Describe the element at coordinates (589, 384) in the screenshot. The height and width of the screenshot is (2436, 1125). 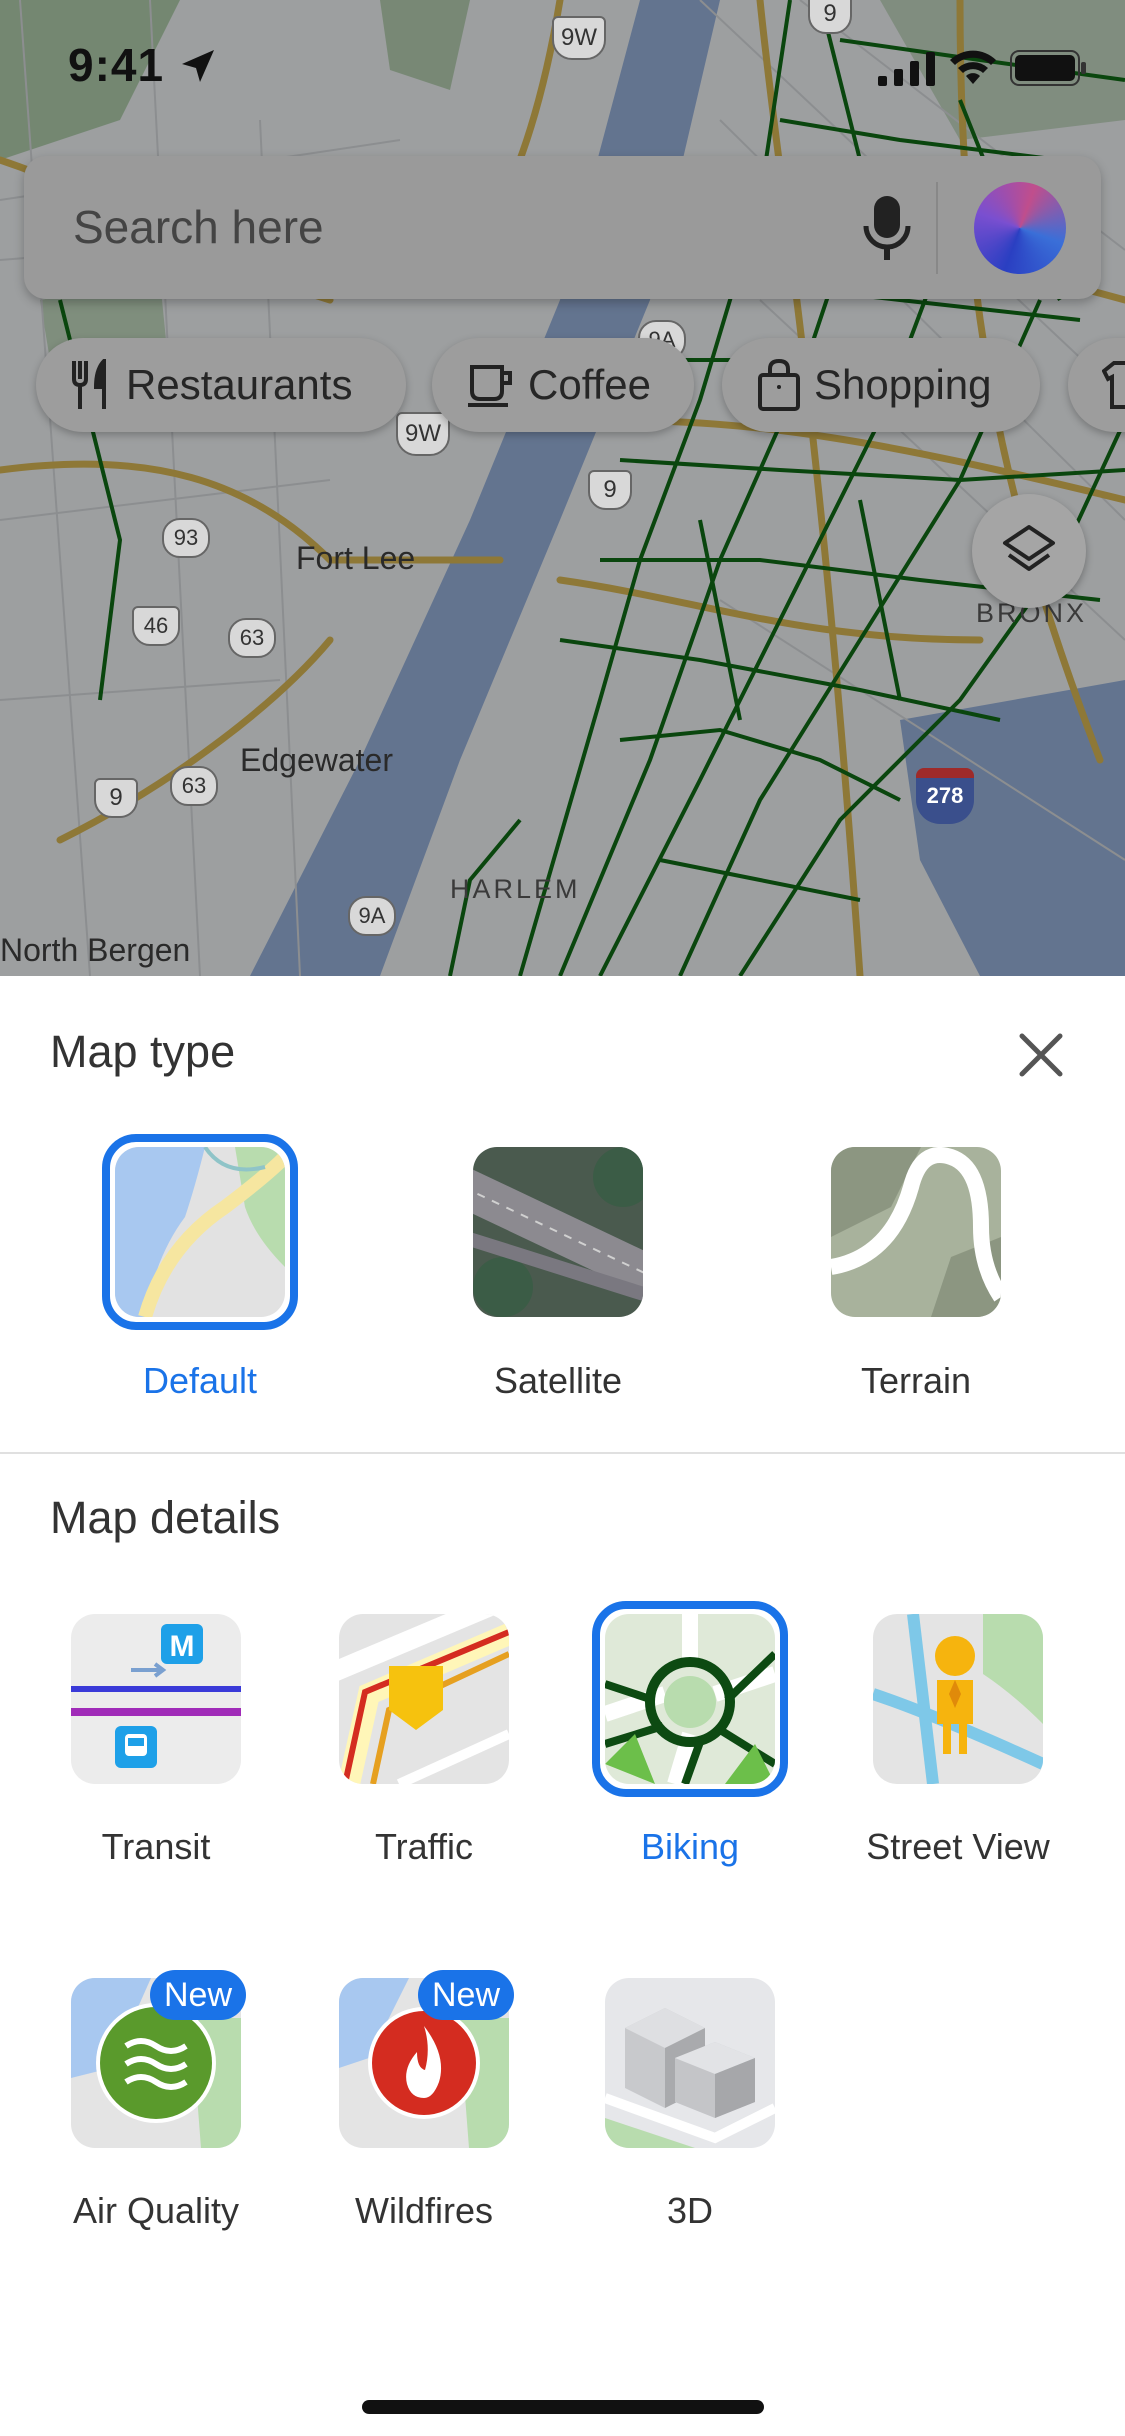
I see `chip-label: Coffee` at that location.